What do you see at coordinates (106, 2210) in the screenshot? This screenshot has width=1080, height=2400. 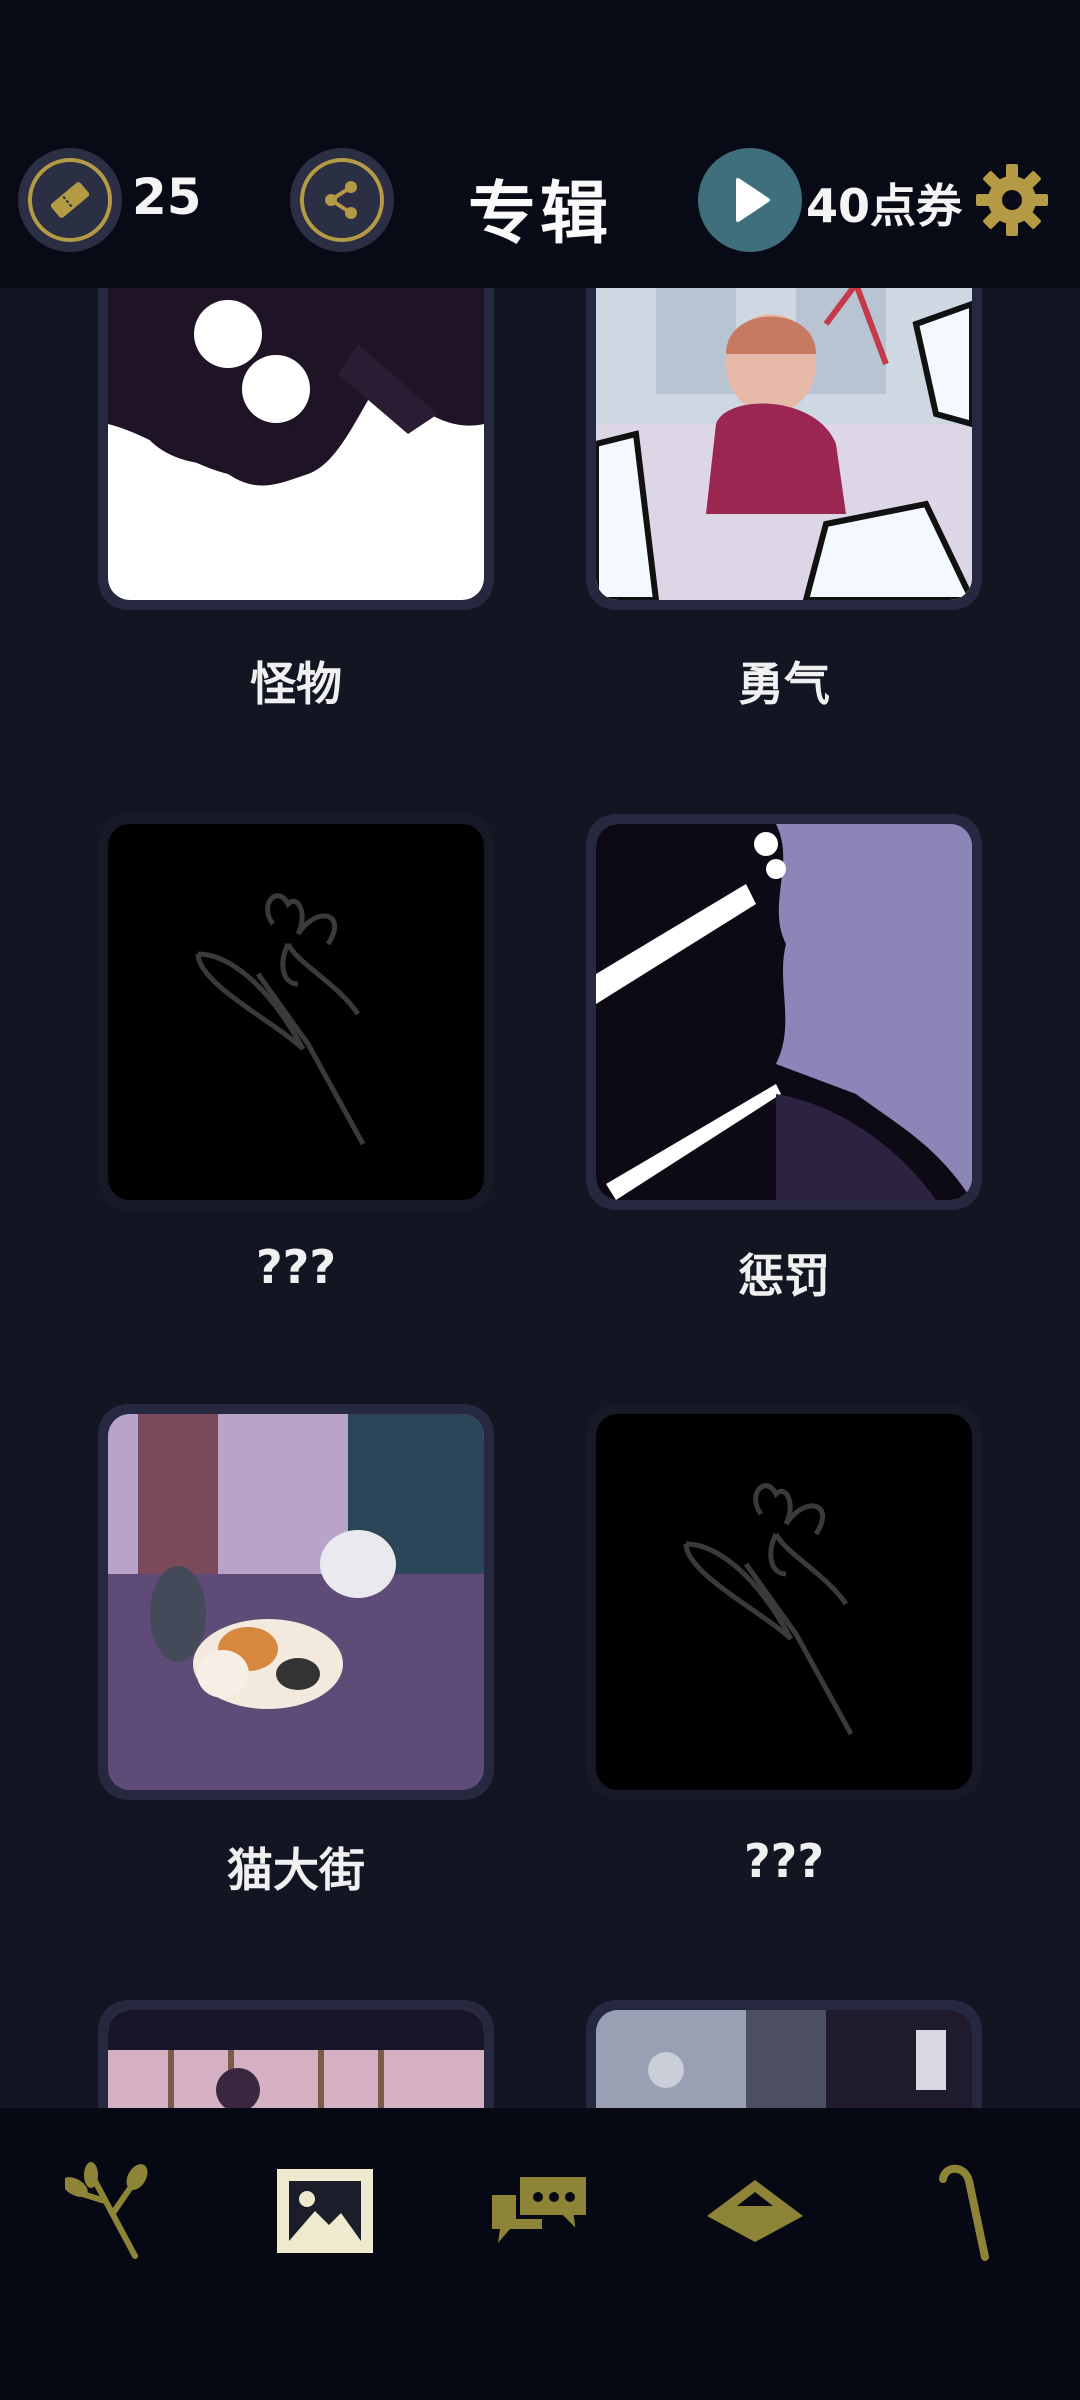 I see `plant-icon` at bounding box center [106, 2210].